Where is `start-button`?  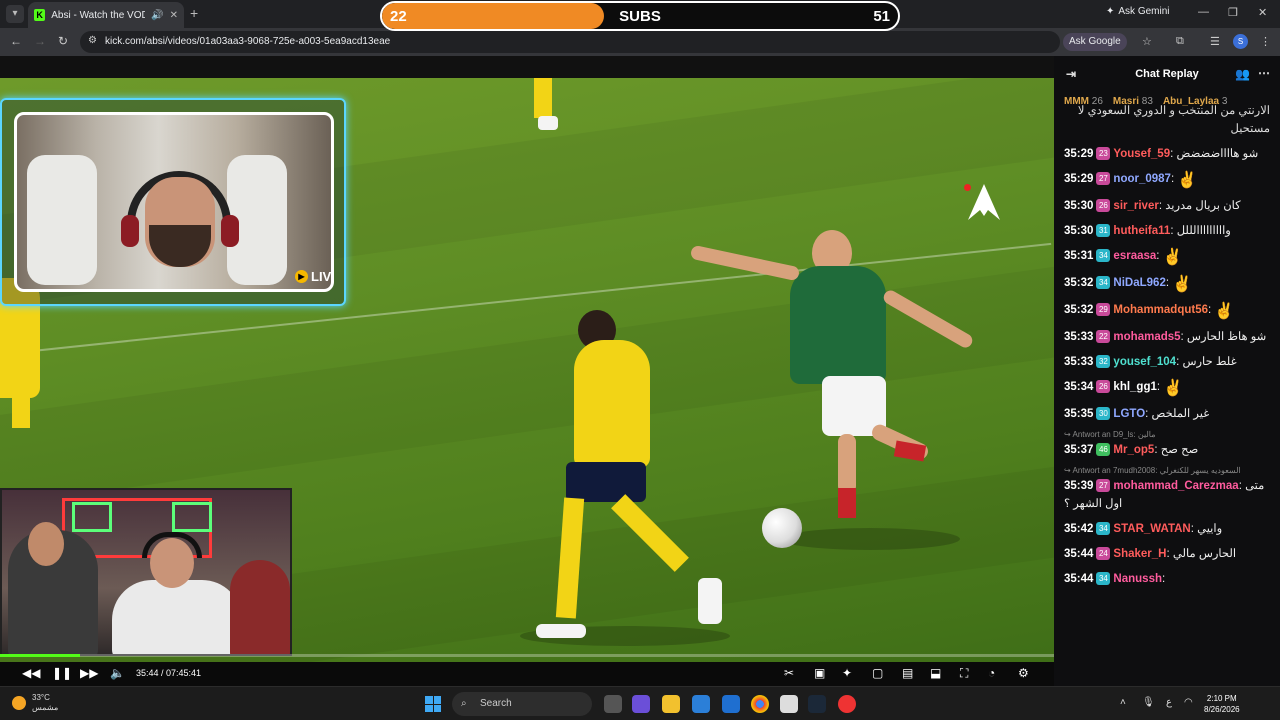
start-button is located at coordinates (433, 704).